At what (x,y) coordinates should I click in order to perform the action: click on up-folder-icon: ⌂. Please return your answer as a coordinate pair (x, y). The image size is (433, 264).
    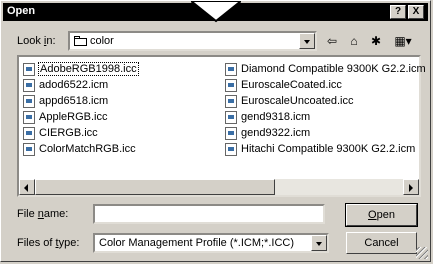
    Looking at the image, I should click on (354, 41).